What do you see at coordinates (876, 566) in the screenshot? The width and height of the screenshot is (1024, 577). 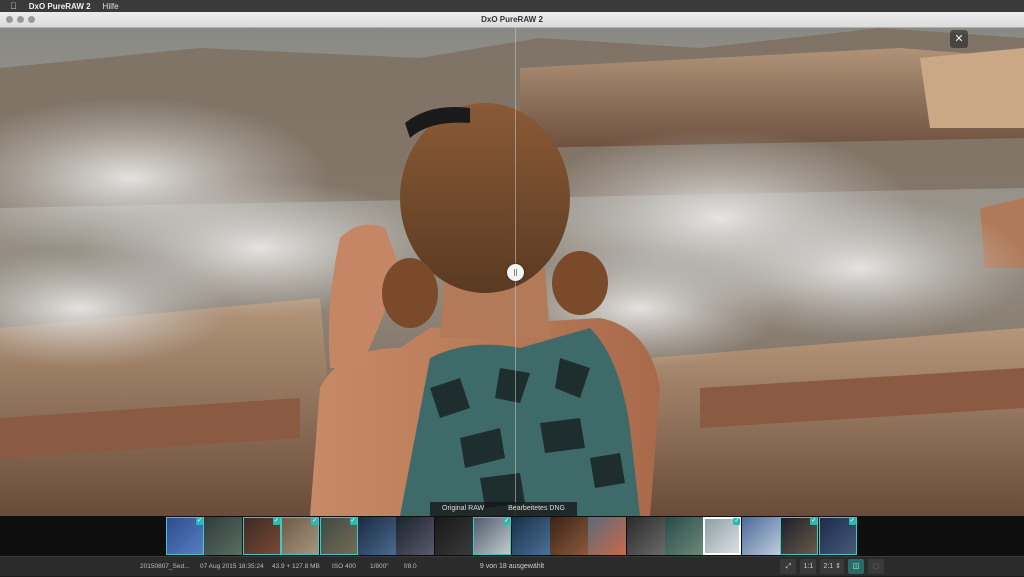 I see `single-view-icon: ▢` at bounding box center [876, 566].